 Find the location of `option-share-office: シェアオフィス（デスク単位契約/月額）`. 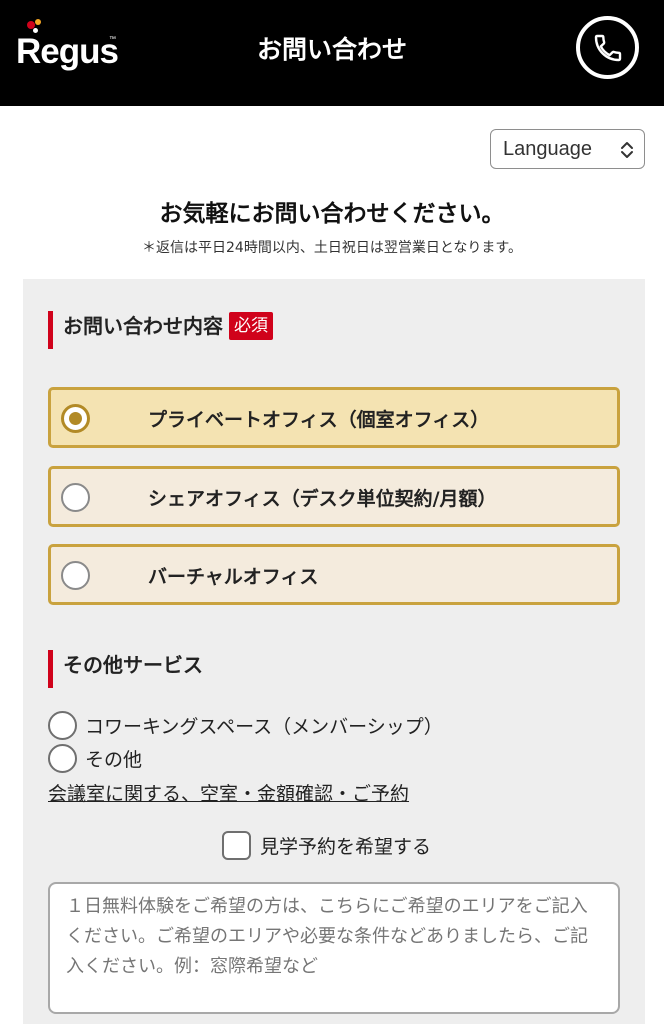

option-share-office: シェアオフィス（デスク単位契約/月額） is located at coordinates (334, 496).